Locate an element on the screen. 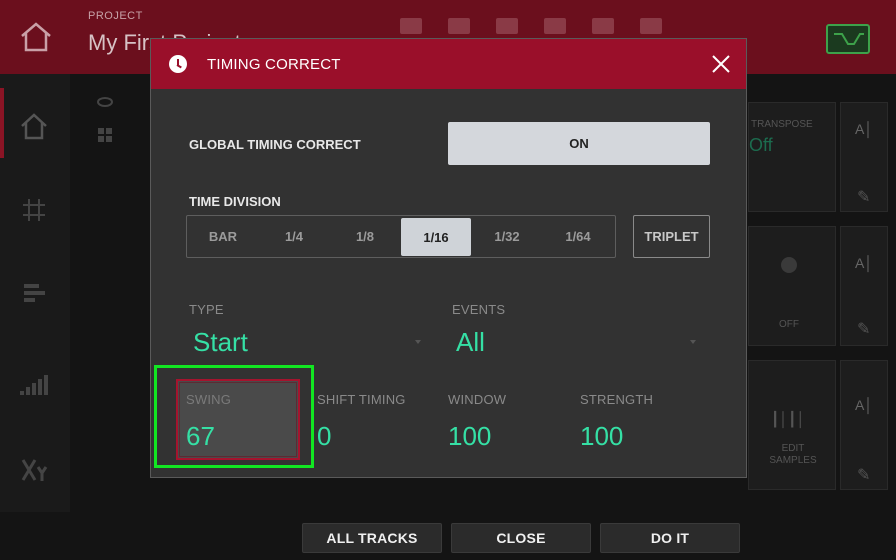 Image resolution: width=896 pixels, height=560 pixels. do-it-button: DO IT is located at coordinates (670, 538).